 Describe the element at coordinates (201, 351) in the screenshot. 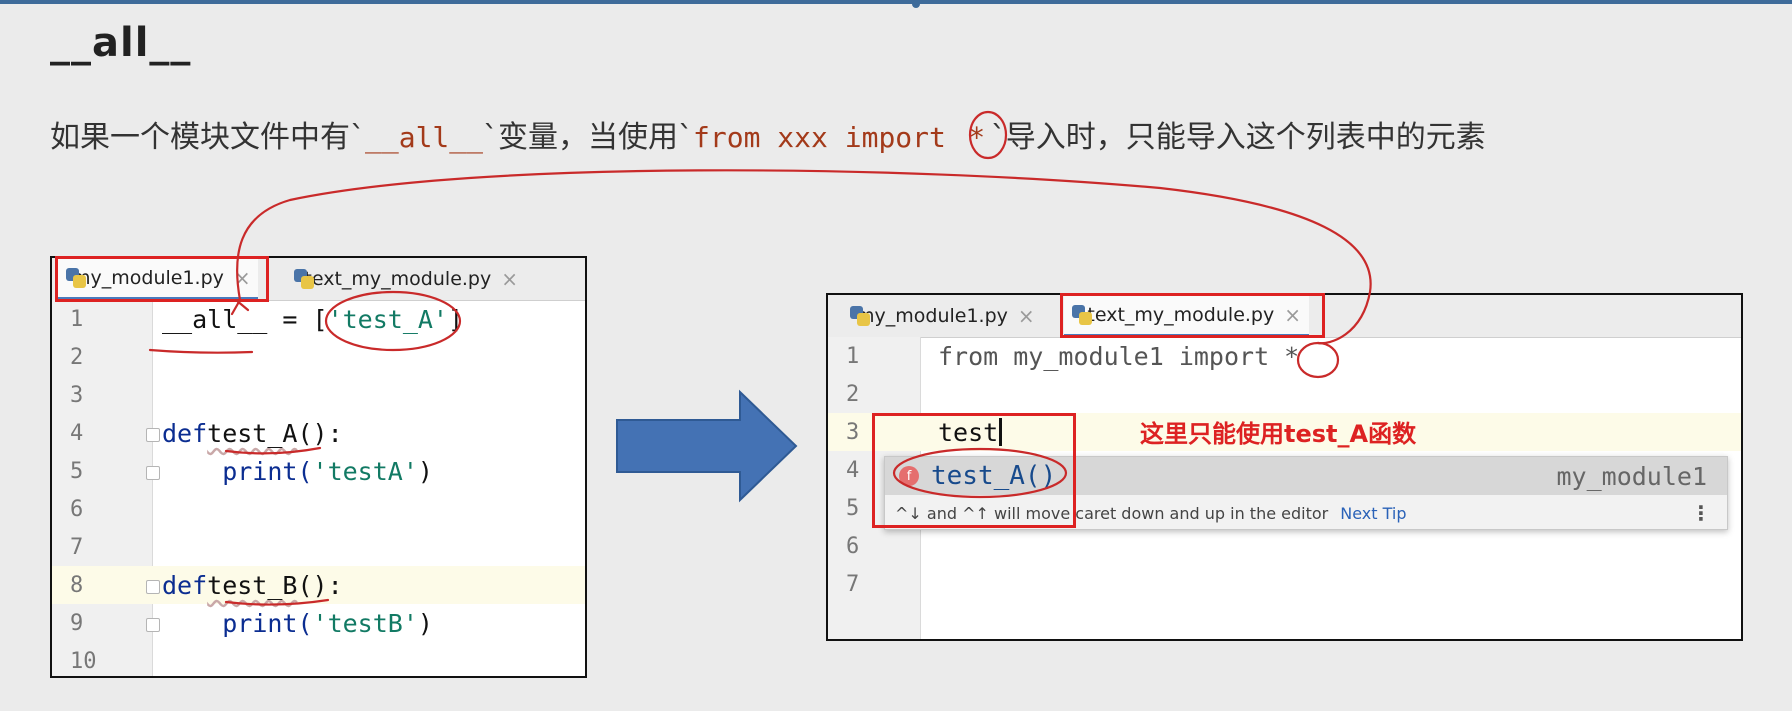

I see `underline-all` at that location.